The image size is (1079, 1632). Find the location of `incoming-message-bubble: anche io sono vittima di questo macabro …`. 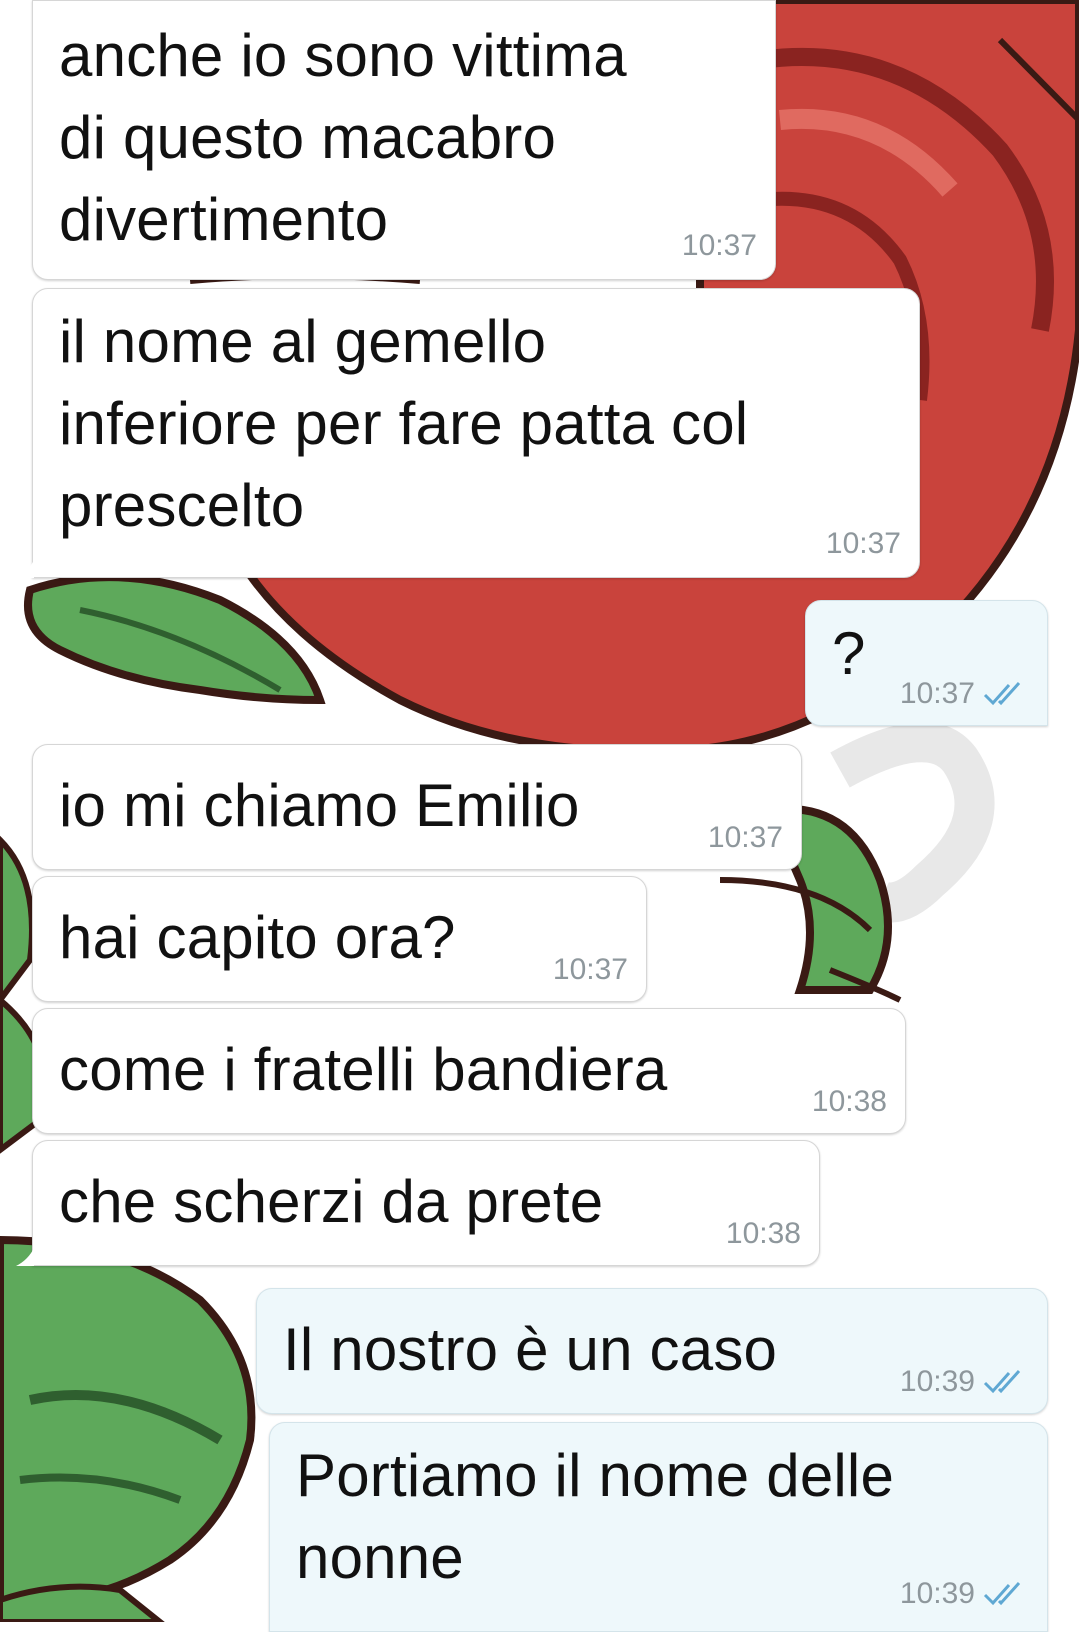

incoming-message-bubble: anche io sono vittima di questo macabro … is located at coordinates (404, 140).